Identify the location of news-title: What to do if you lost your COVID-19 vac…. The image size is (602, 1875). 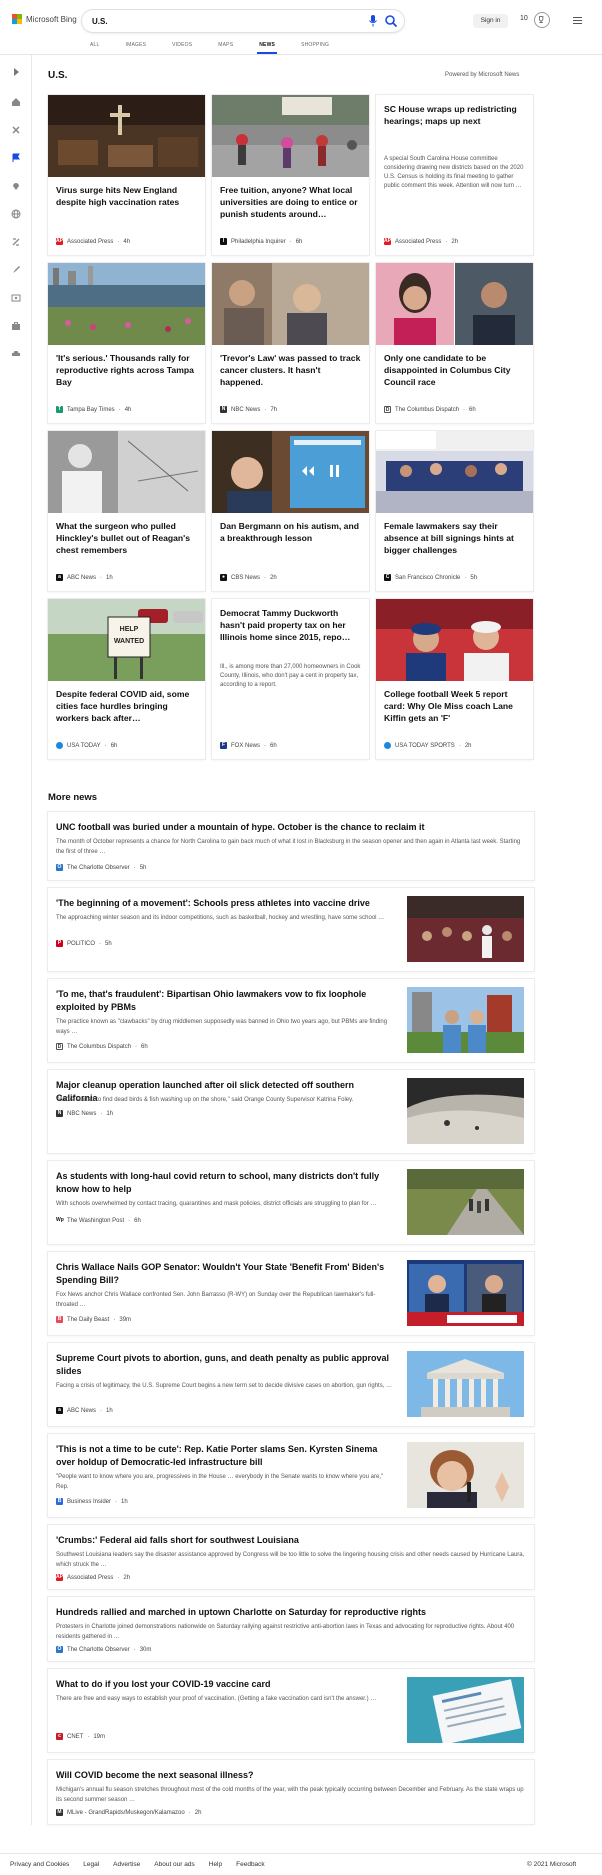
(226, 1684).